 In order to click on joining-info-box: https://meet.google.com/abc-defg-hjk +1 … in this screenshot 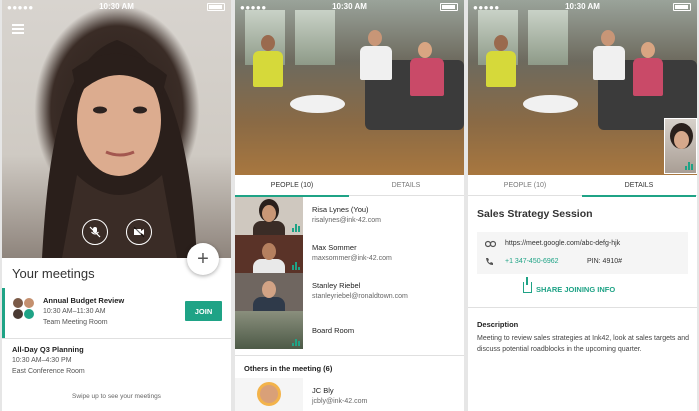, I will do `click(582, 253)`.